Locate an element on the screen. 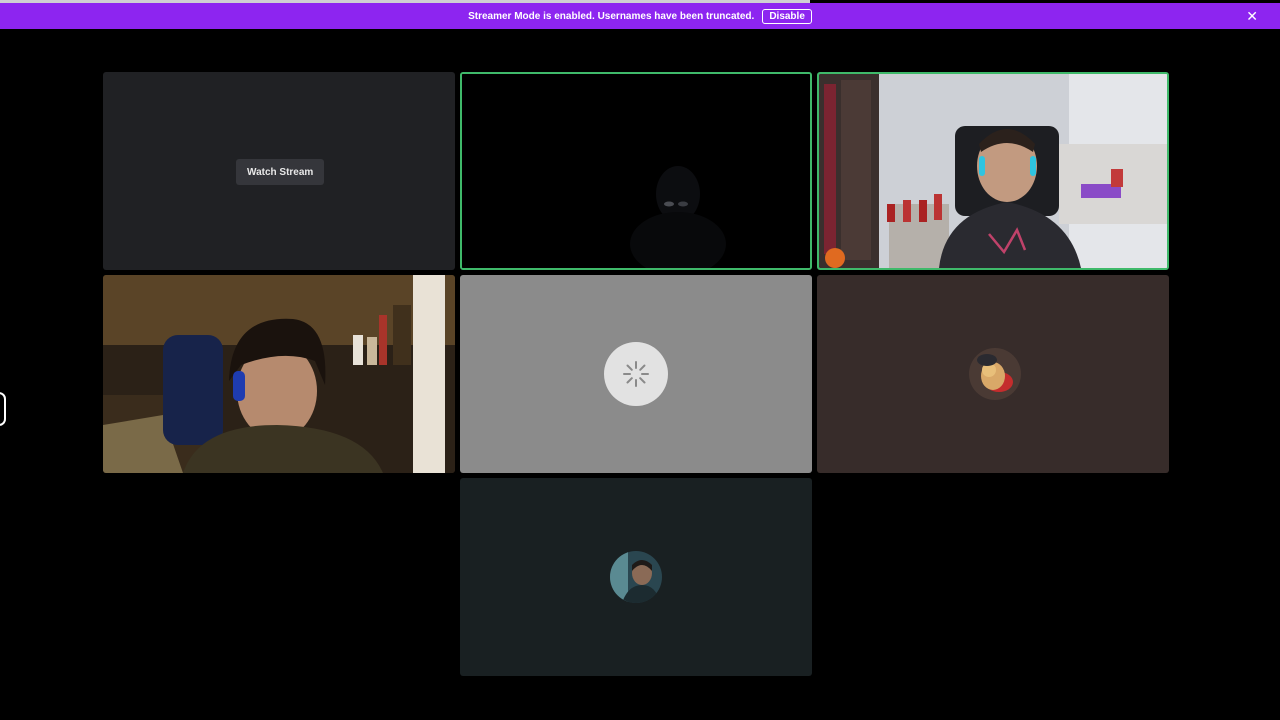  bedroom-video-feed is located at coordinates (993, 171).